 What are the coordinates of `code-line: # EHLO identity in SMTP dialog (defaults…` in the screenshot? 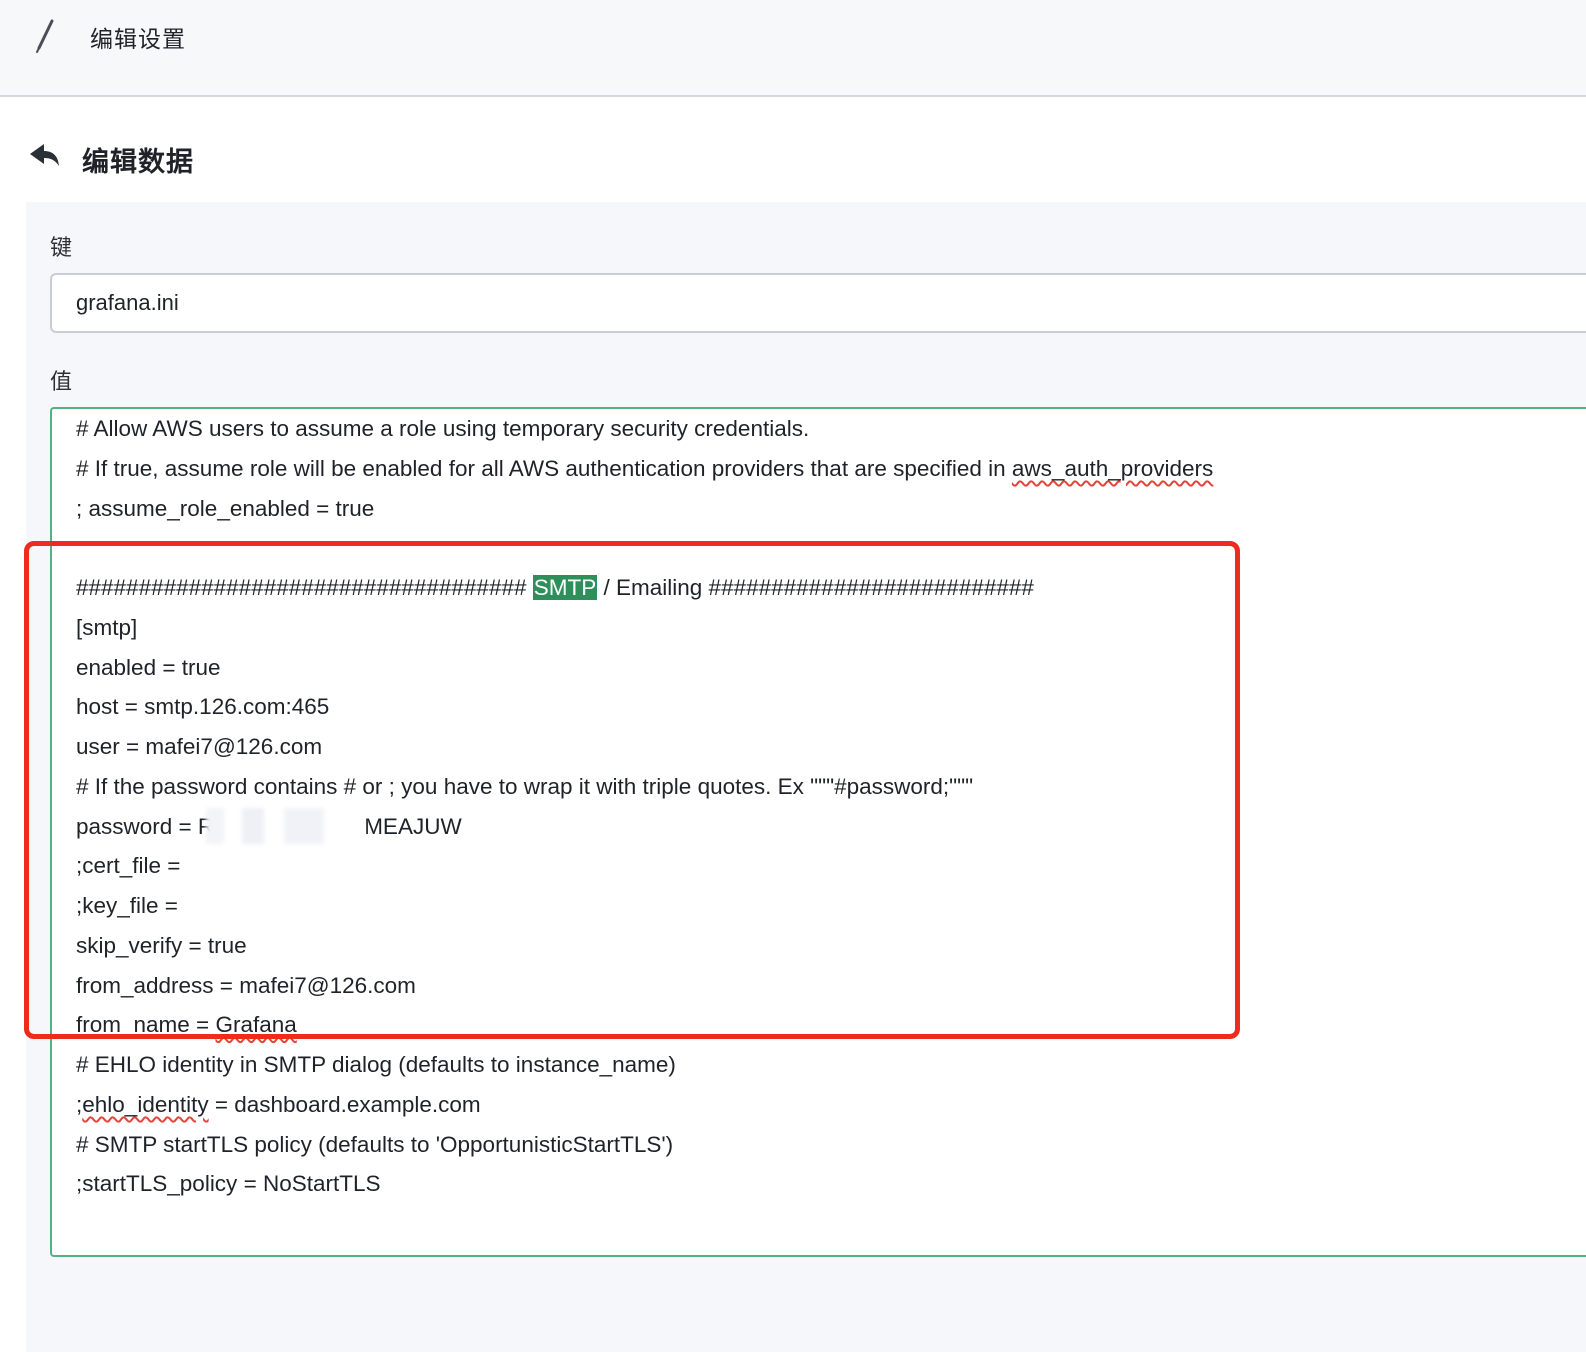 It's located at (376, 1064).